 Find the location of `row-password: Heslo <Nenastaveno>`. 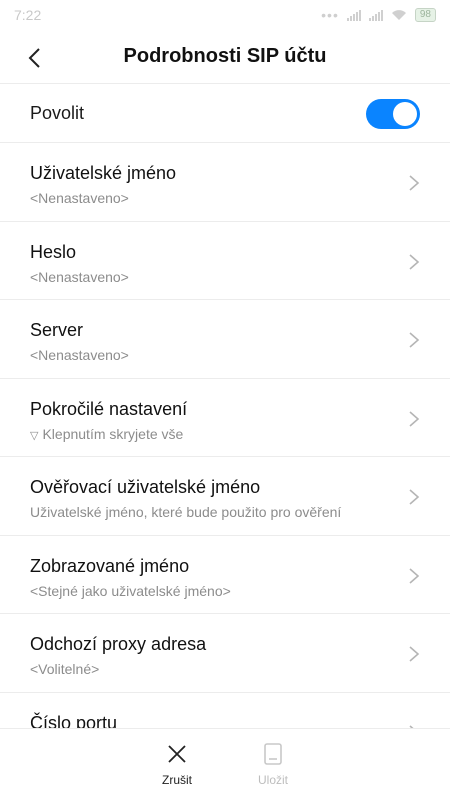

row-password: Heslo <Nenastaveno> is located at coordinates (225, 261).